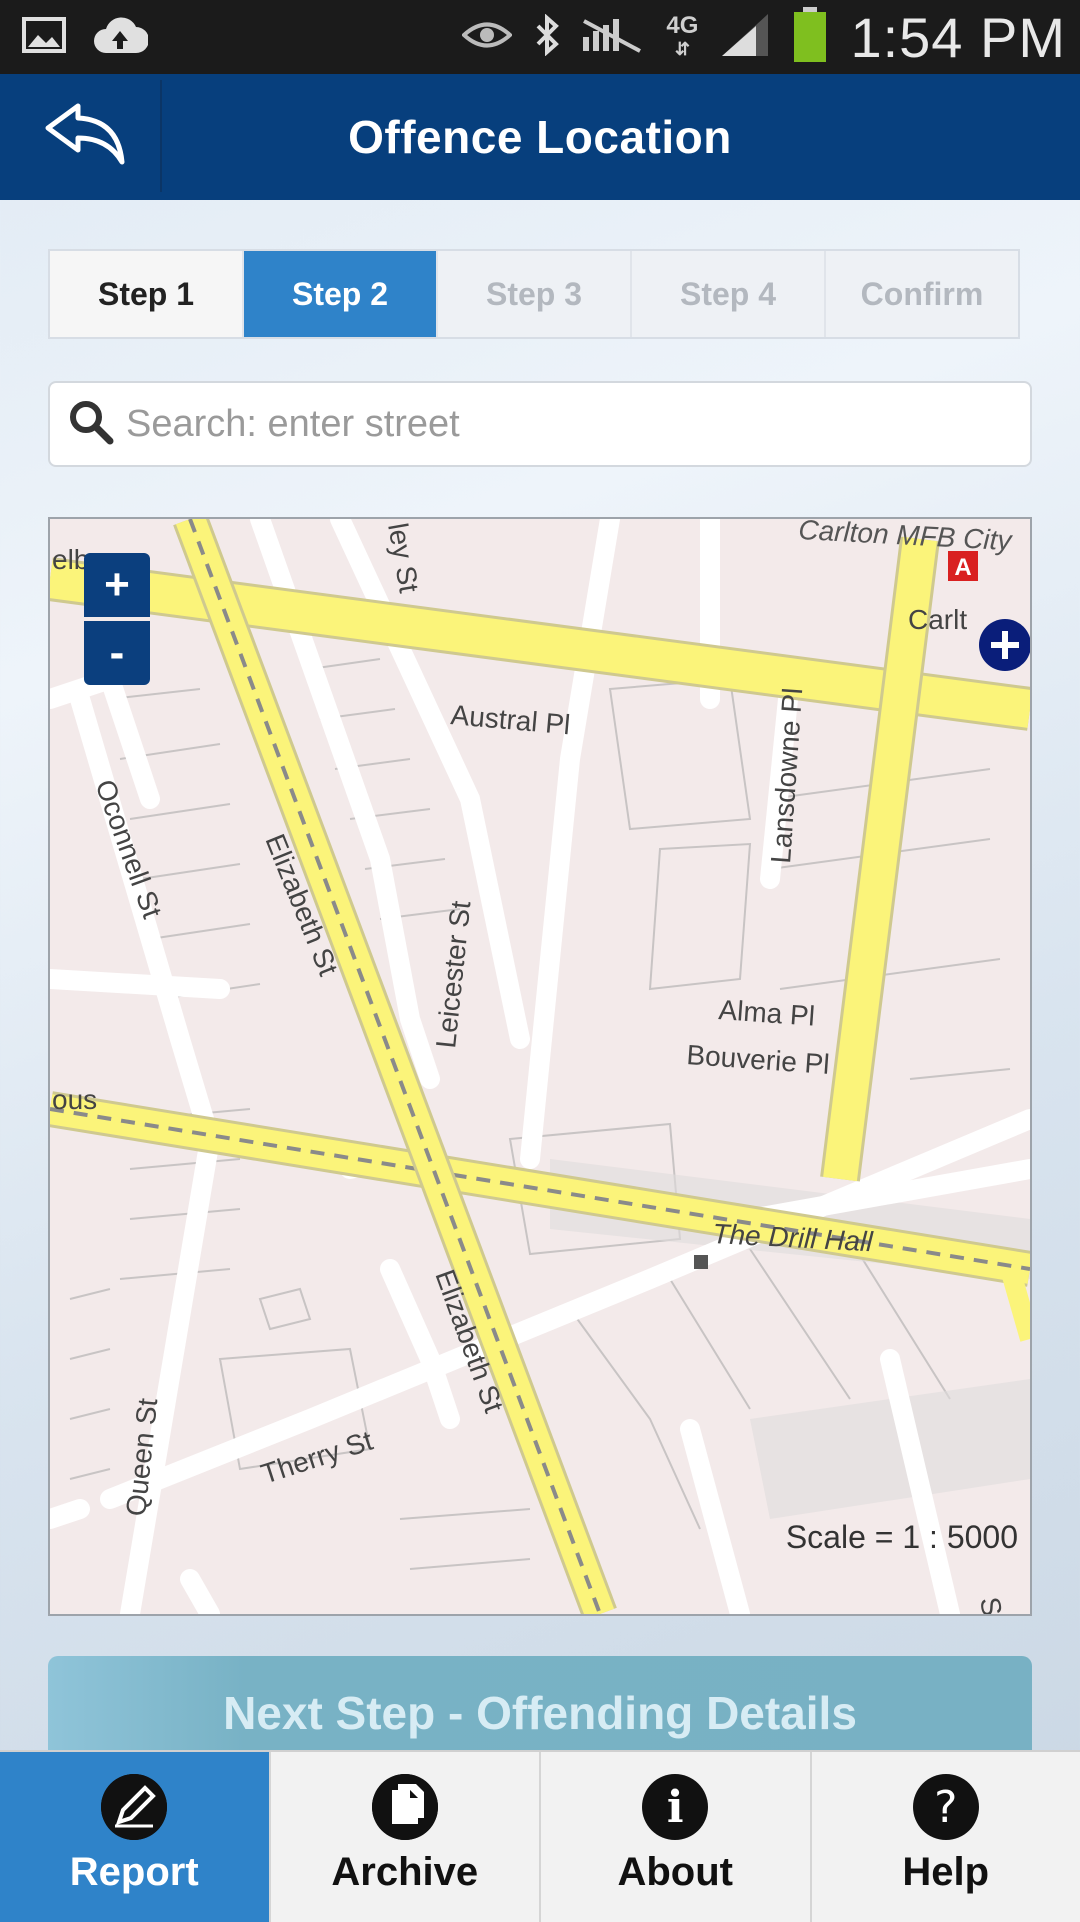 Image resolution: width=1080 pixels, height=1922 pixels. Describe the element at coordinates (556, 424) in the screenshot. I see `search-input` at that location.